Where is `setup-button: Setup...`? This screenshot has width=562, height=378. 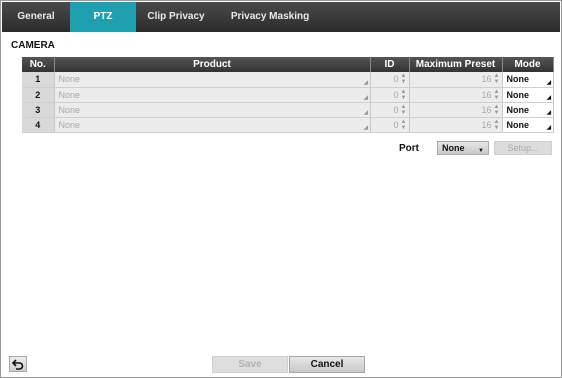 setup-button: Setup... is located at coordinates (523, 148).